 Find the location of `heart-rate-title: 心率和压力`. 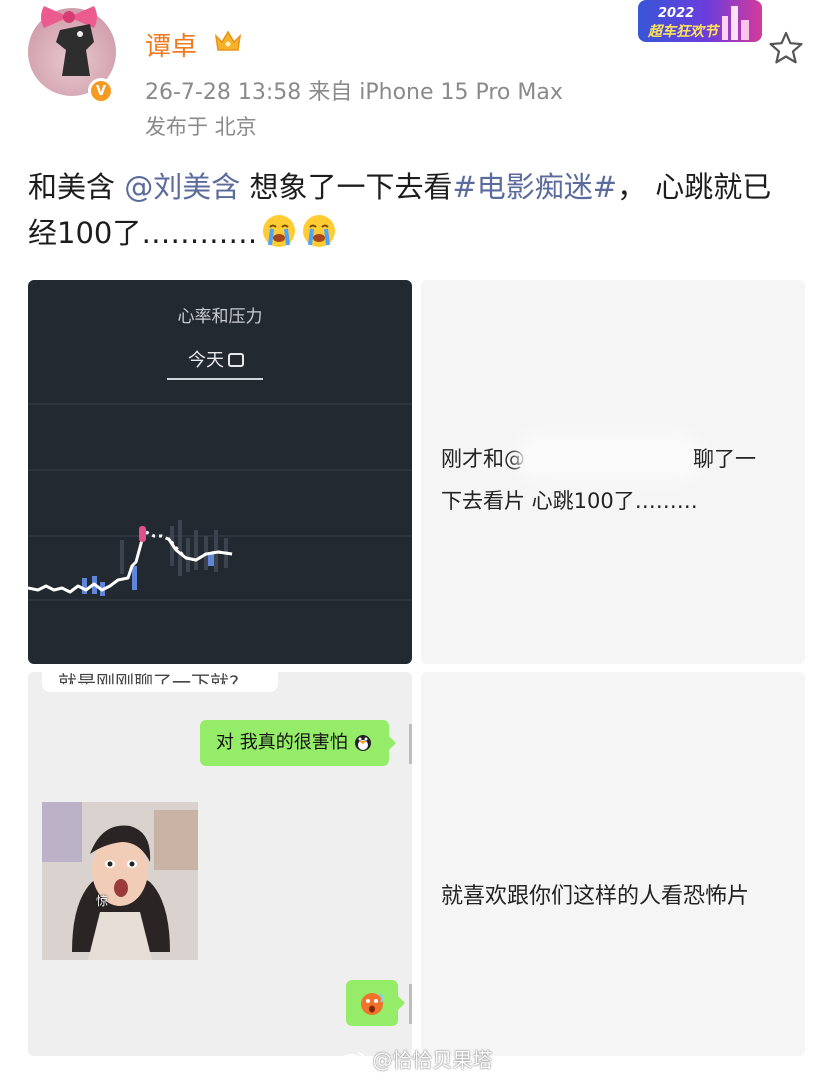

heart-rate-title: 心率和压力 is located at coordinates (220, 317).